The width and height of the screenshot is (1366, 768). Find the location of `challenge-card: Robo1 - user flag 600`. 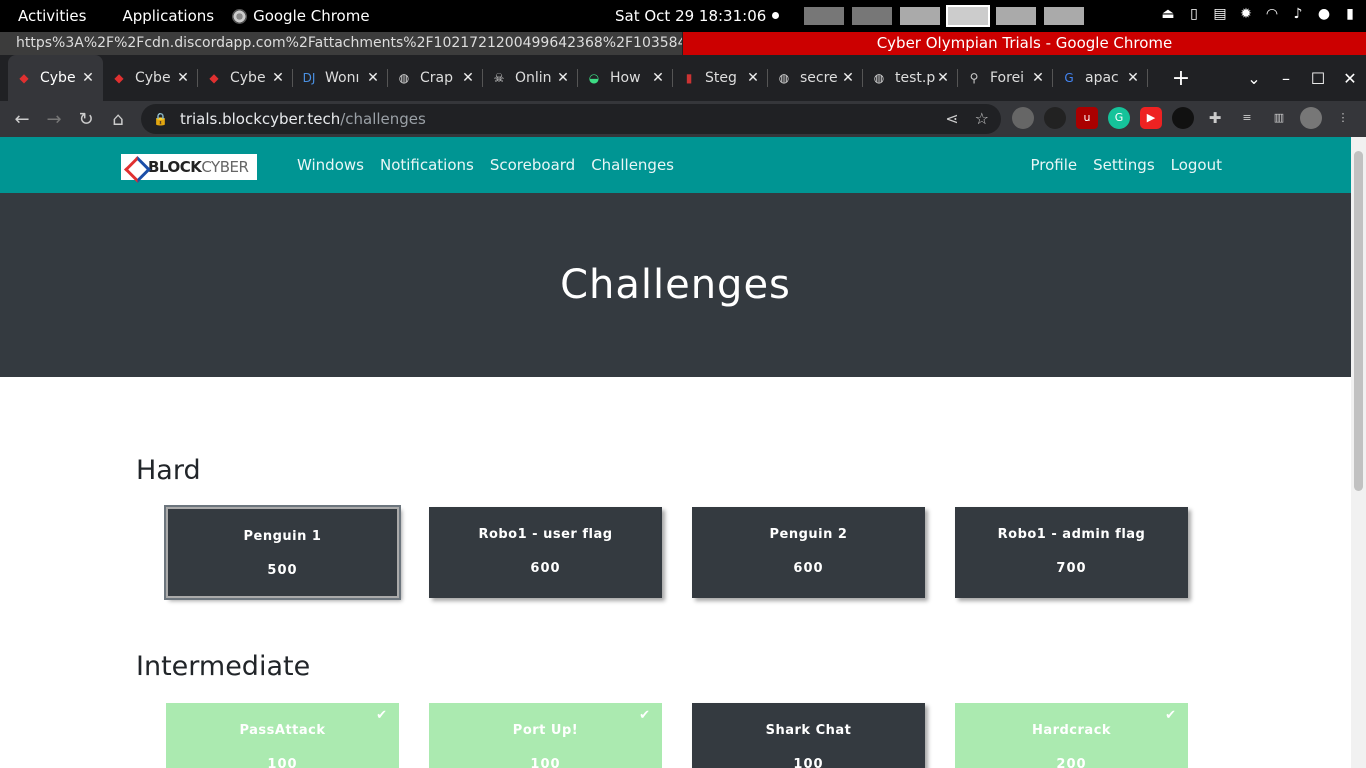

challenge-card: Robo1 - user flag 600 is located at coordinates (545, 552).